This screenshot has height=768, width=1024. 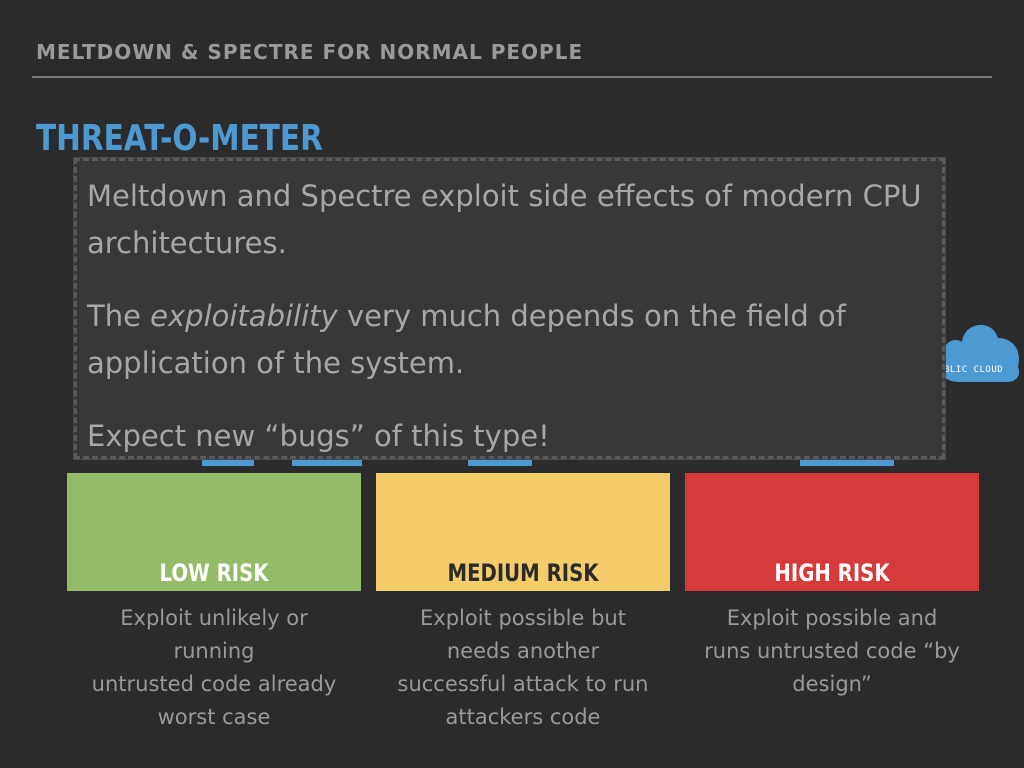 I want to click on description-line: attackers code, so click(x=523, y=717).